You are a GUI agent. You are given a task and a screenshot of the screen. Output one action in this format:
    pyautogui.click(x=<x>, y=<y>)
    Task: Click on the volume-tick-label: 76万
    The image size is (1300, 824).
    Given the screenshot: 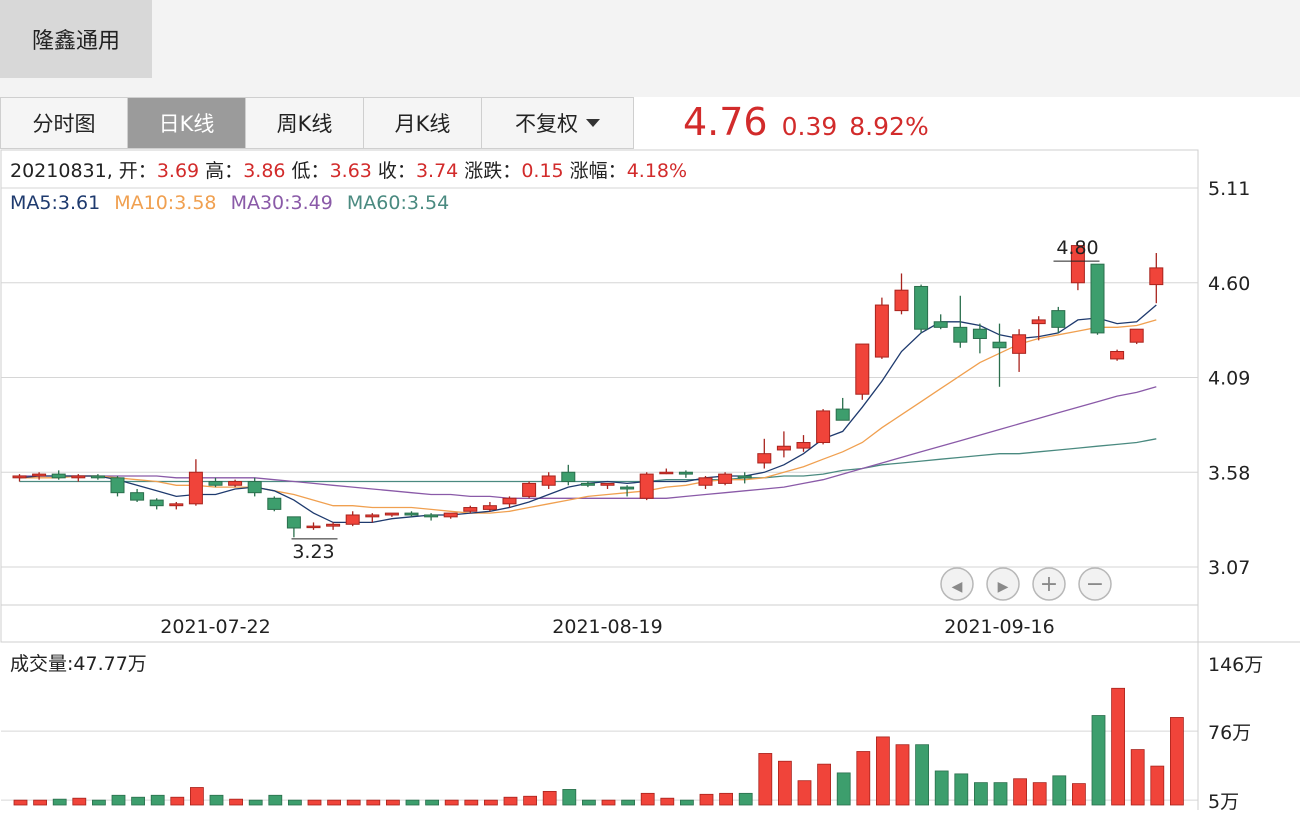 What is the action you would take?
    pyautogui.click(x=1229, y=733)
    